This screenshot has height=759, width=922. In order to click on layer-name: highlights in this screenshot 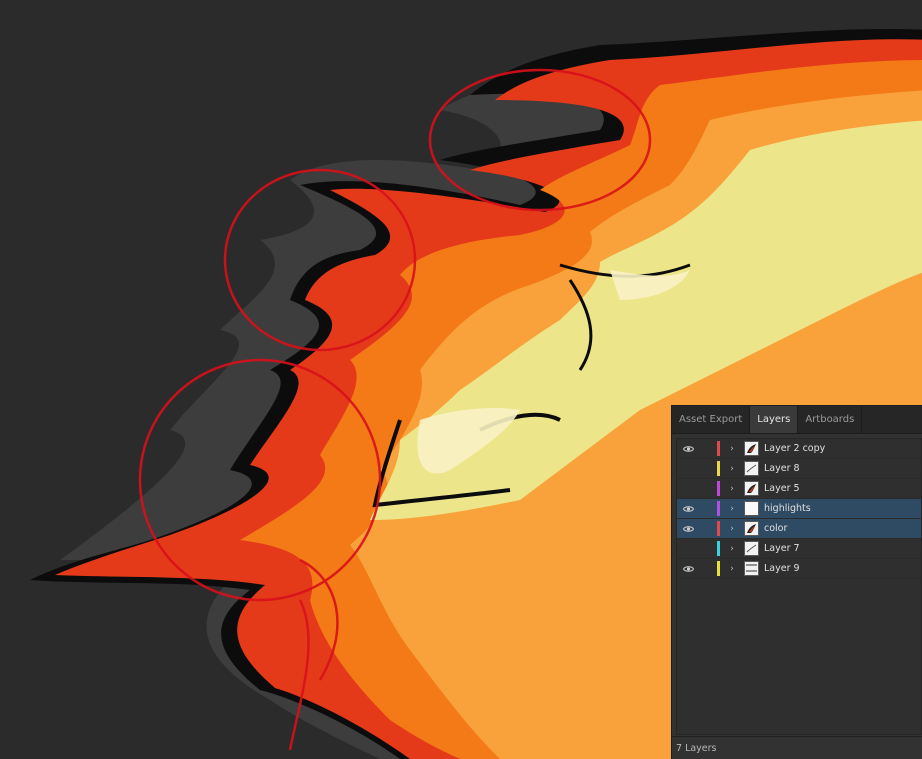, I will do `click(787, 508)`.